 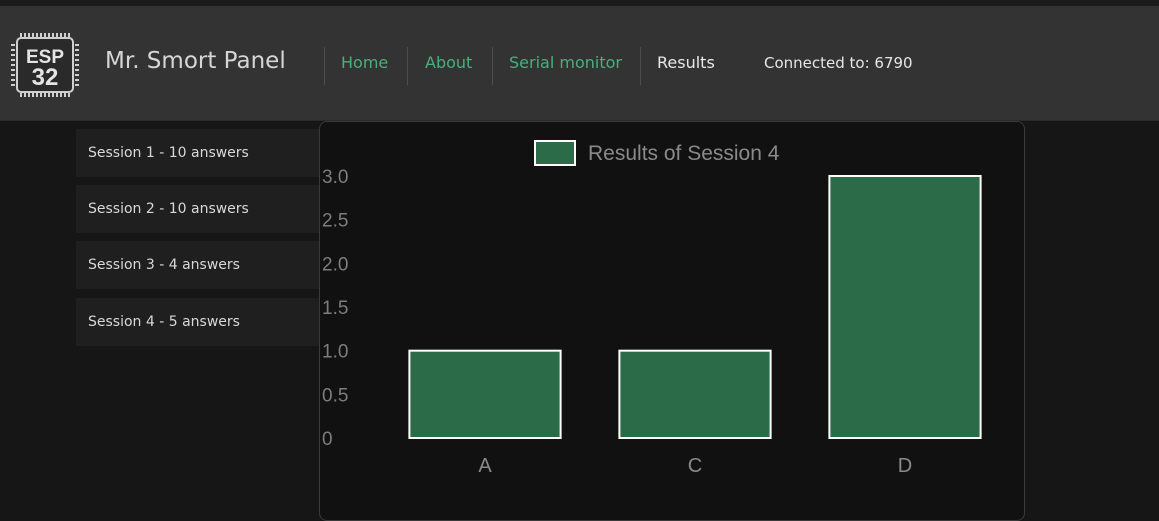 What do you see at coordinates (695, 394) in the screenshot?
I see `bar-c` at bounding box center [695, 394].